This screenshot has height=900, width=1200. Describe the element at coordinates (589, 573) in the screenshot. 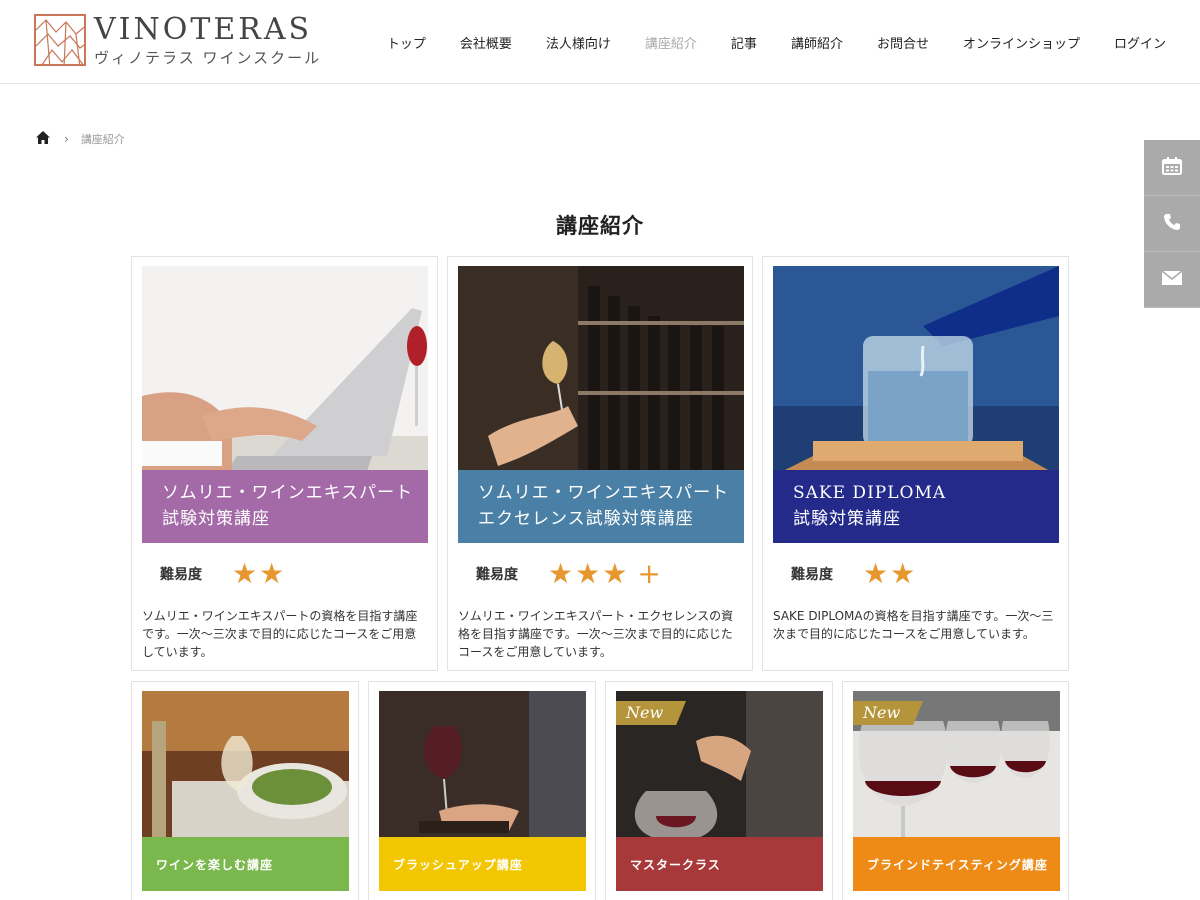

I see `difficulty-stars: ★★★` at that location.